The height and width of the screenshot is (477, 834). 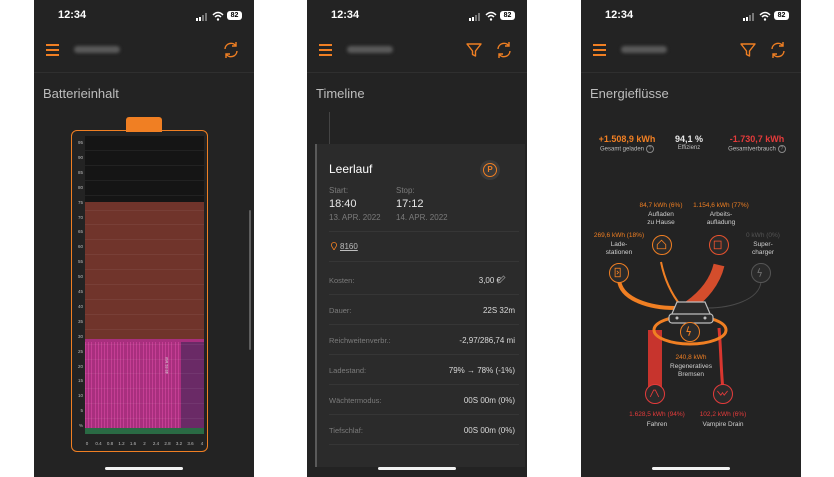 I want to click on start-date: 13. APR. 2022, so click(x=355, y=217).